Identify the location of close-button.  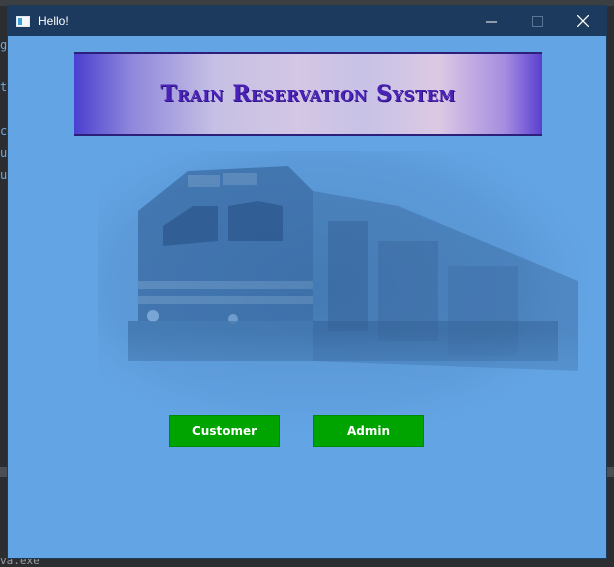
(583, 21).